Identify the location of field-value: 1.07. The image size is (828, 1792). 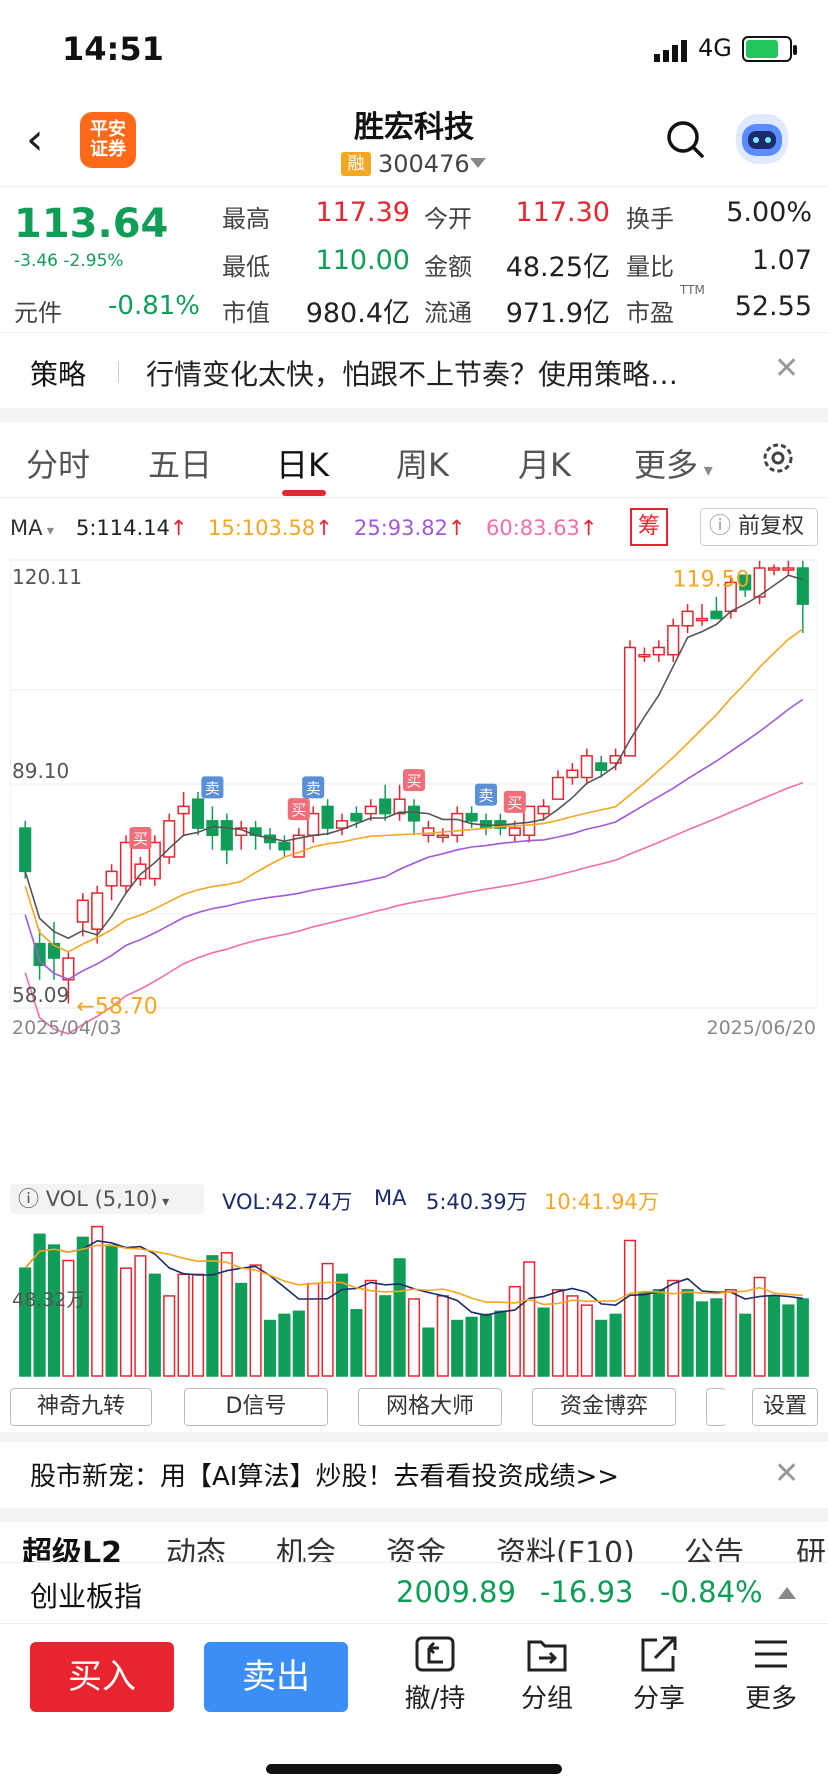
(781, 260).